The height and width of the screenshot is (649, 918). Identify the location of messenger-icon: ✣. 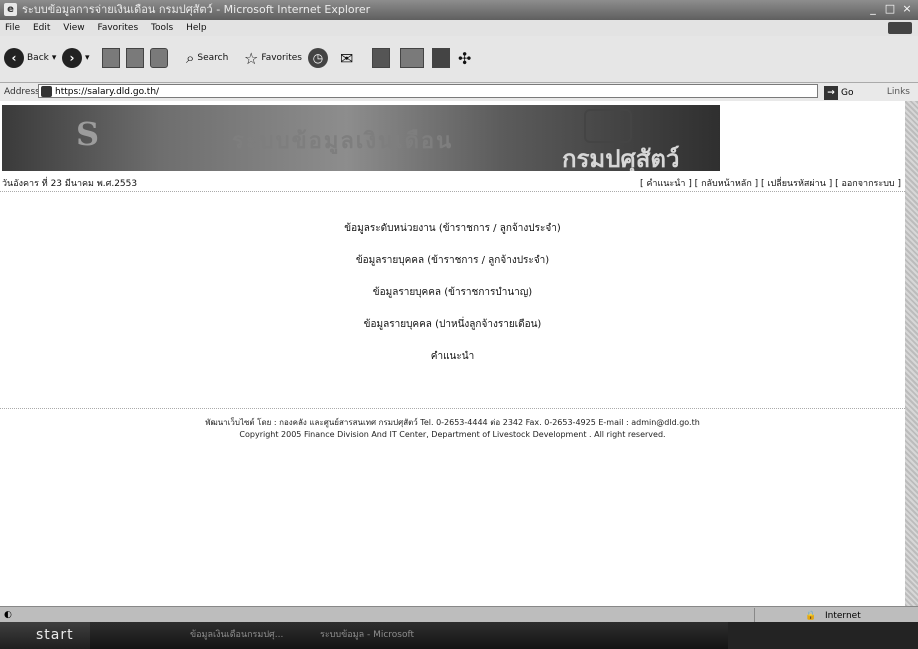
(465, 58).